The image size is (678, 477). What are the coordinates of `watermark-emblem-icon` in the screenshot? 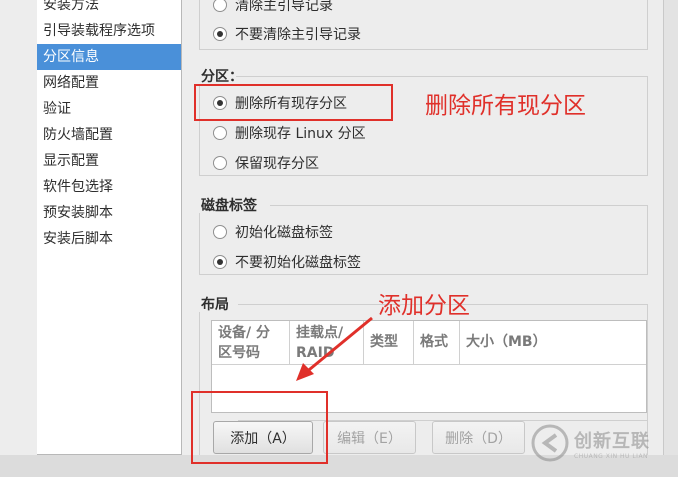 It's located at (550, 443).